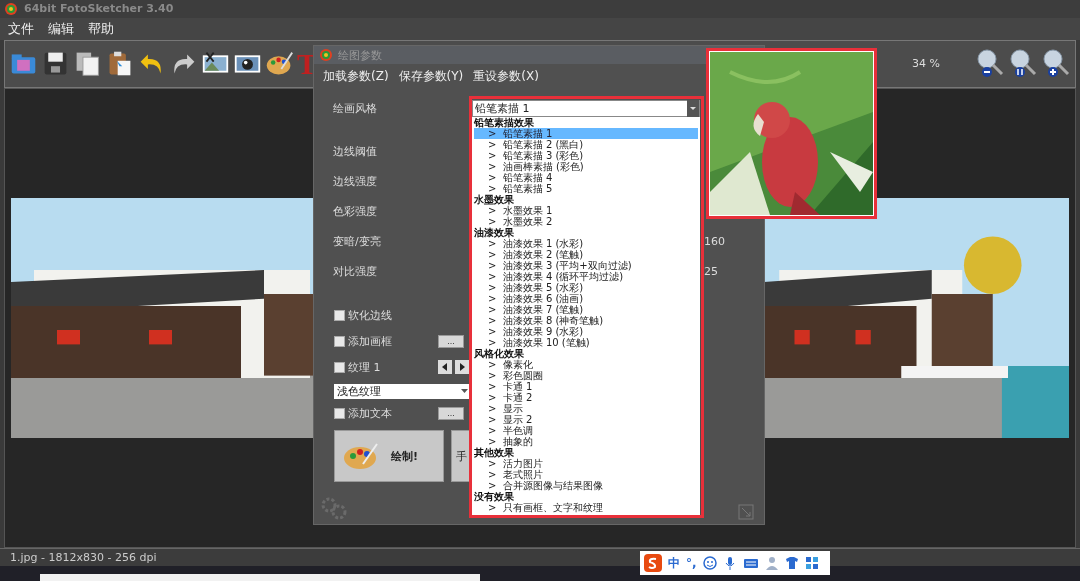 The width and height of the screenshot is (1080, 581). I want to click on zoom-actual-icon, so click(1023, 63).